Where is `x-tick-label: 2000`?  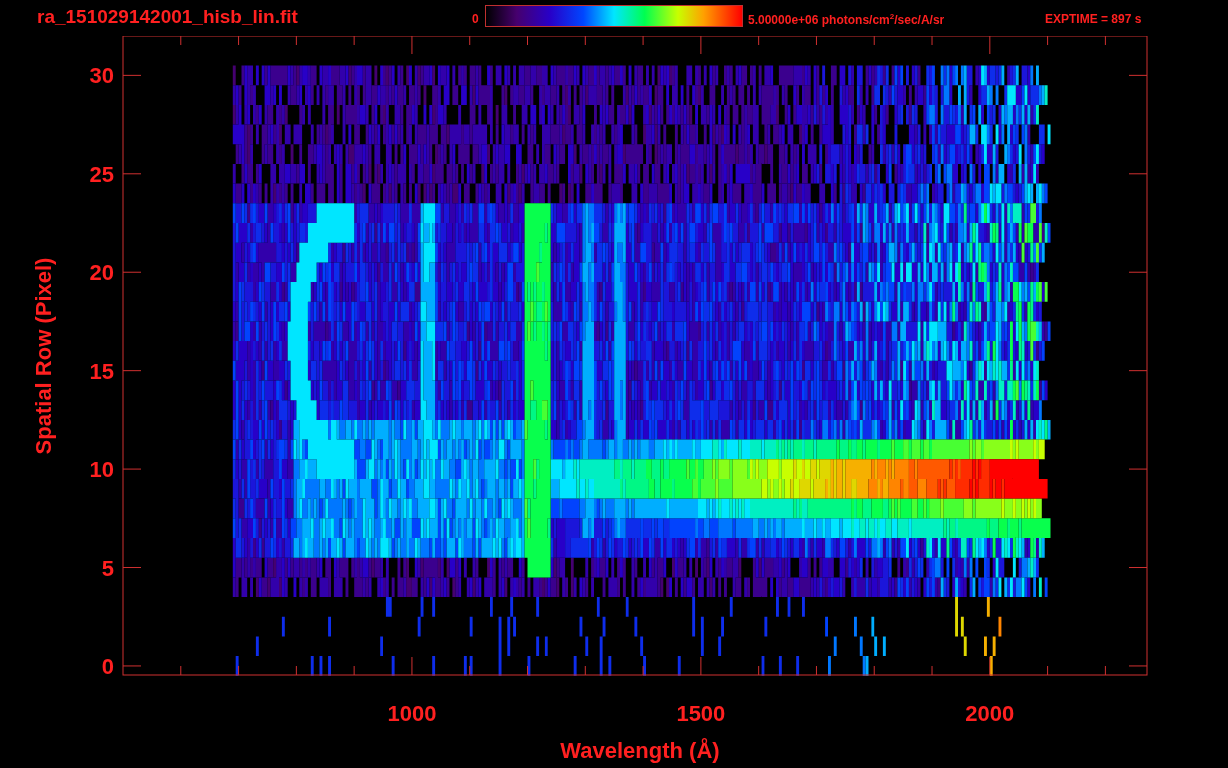 x-tick-label: 2000 is located at coordinates (990, 713).